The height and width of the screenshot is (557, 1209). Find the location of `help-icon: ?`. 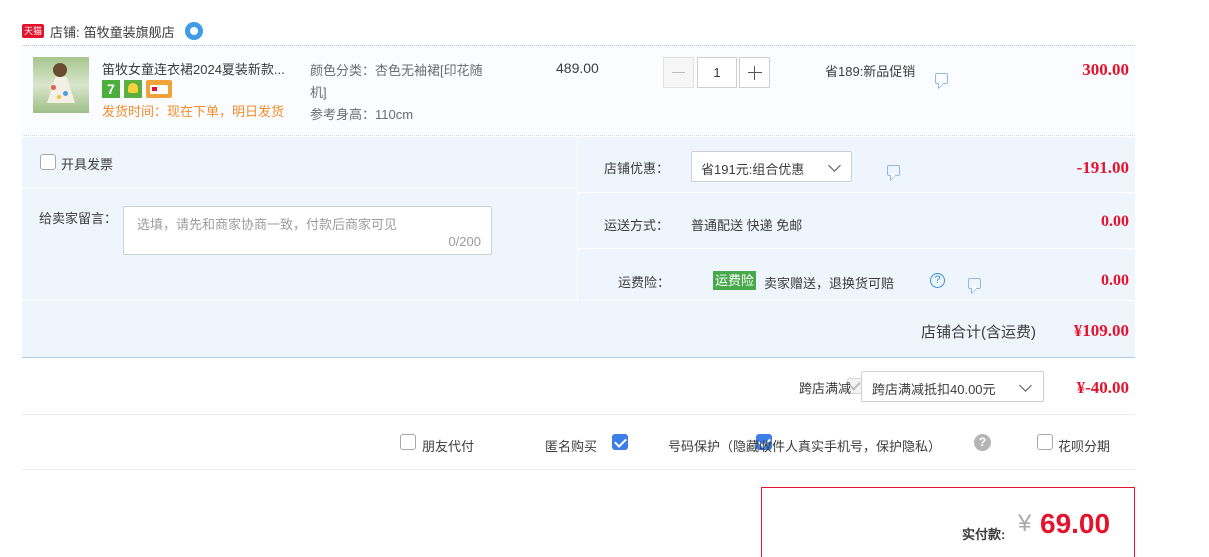

help-icon: ? is located at coordinates (982, 442).